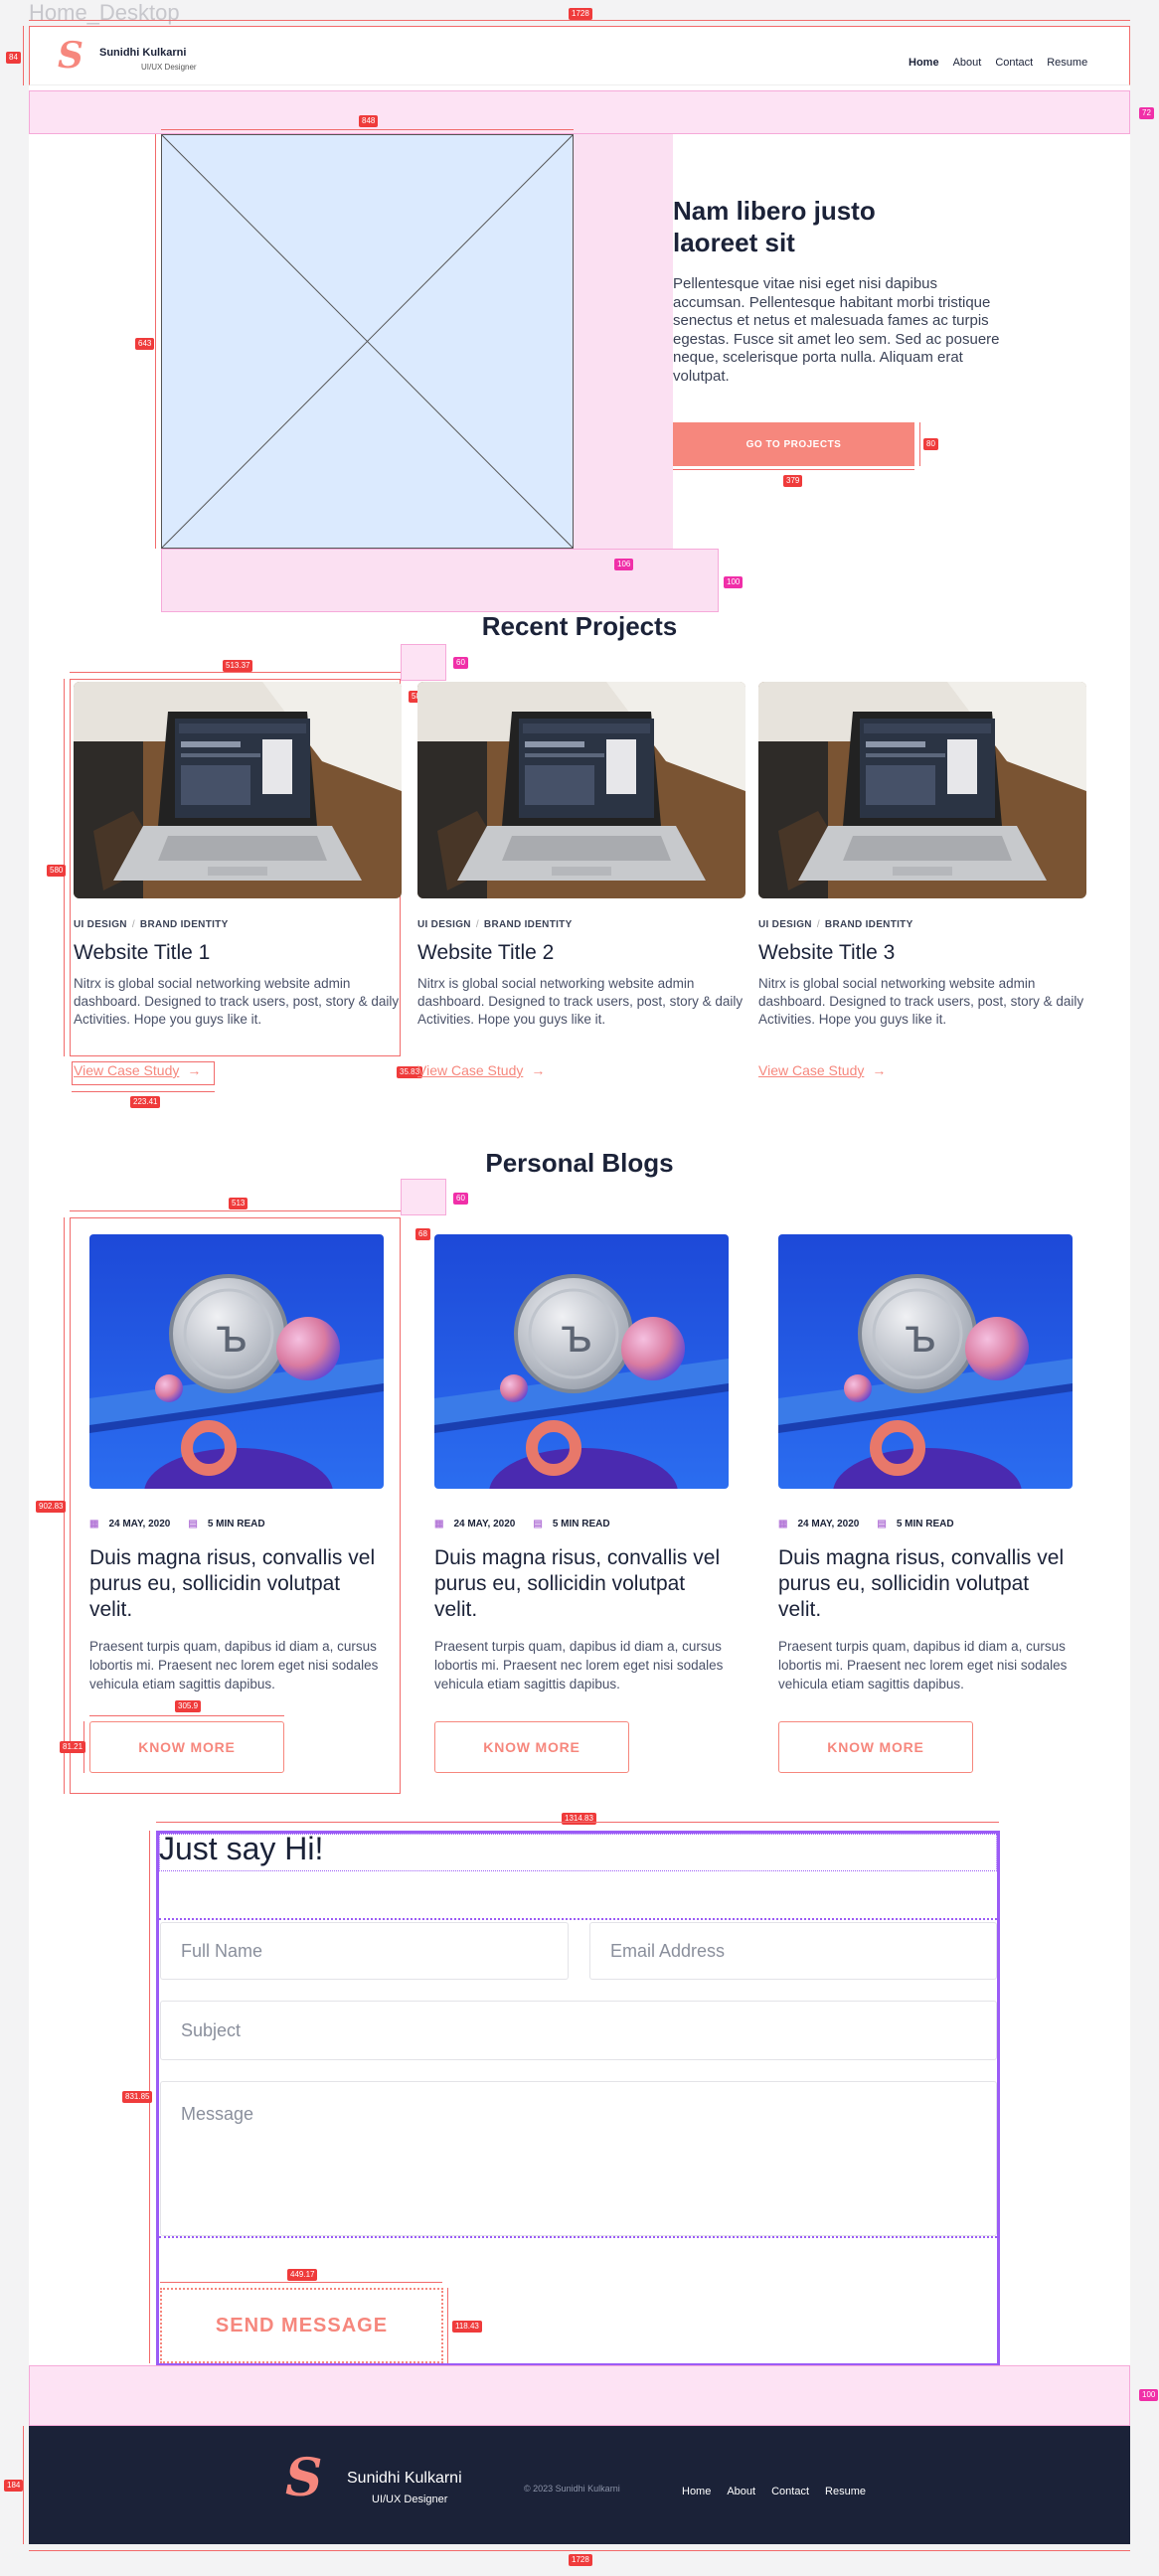 Image resolution: width=1159 pixels, height=2576 pixels. Describe the element at coordinates (668, 1950) in the screenshot. I see `email-placeholder: Email Address` at that location.